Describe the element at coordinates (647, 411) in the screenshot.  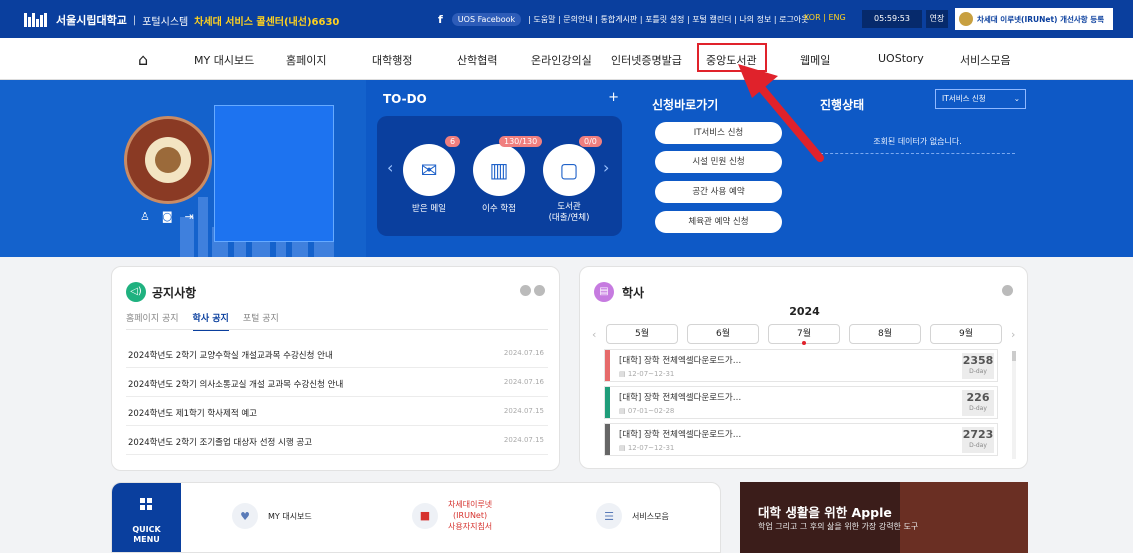
I see `event-date: ▤ 07-01~02-28` at that location.